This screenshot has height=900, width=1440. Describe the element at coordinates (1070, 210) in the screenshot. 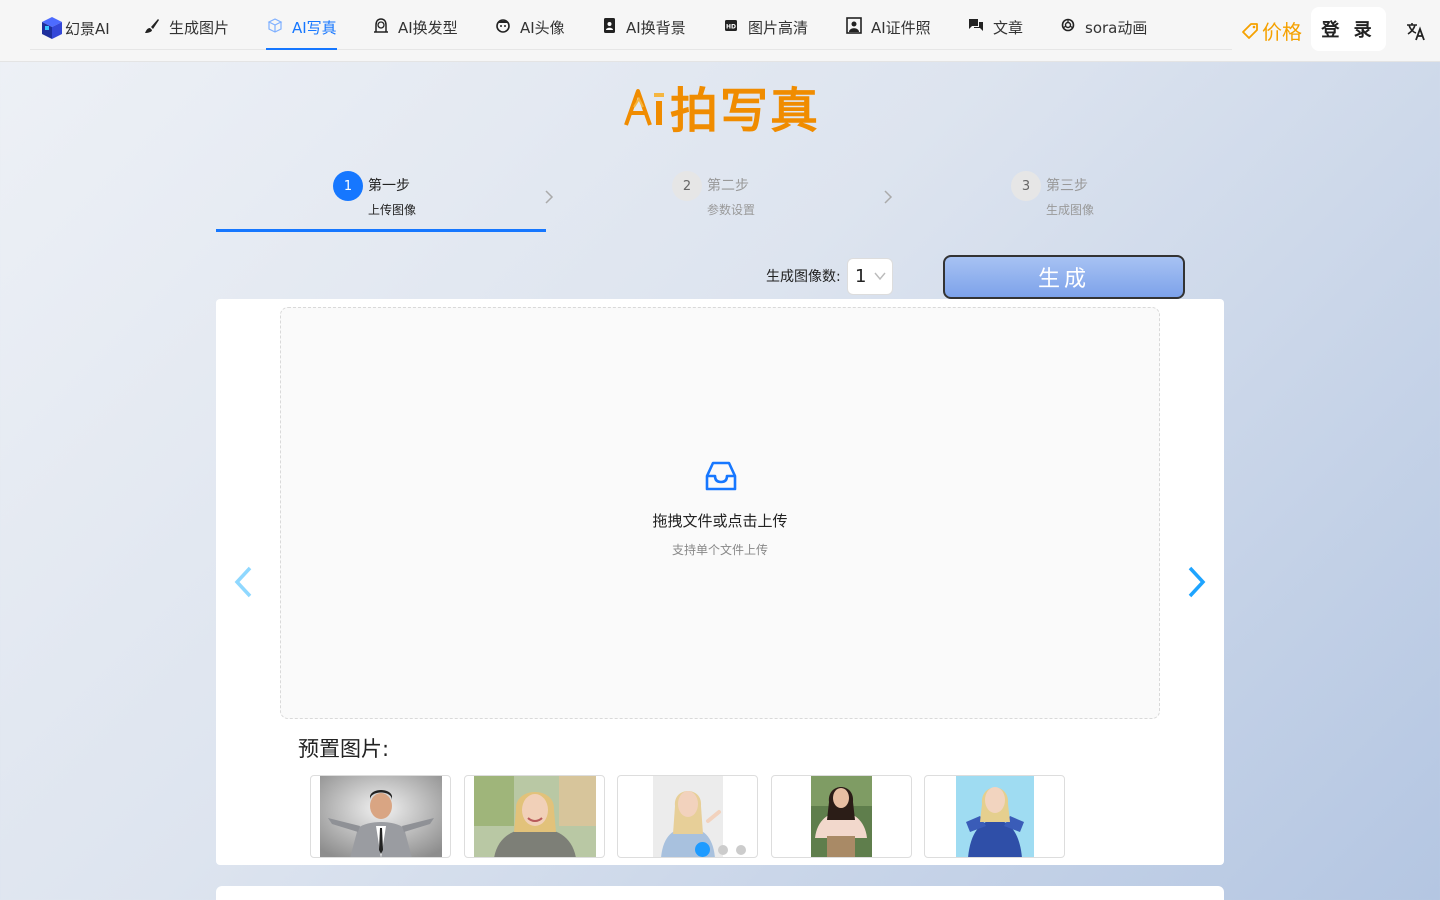

I see `step-description: 生成图像` at that location.